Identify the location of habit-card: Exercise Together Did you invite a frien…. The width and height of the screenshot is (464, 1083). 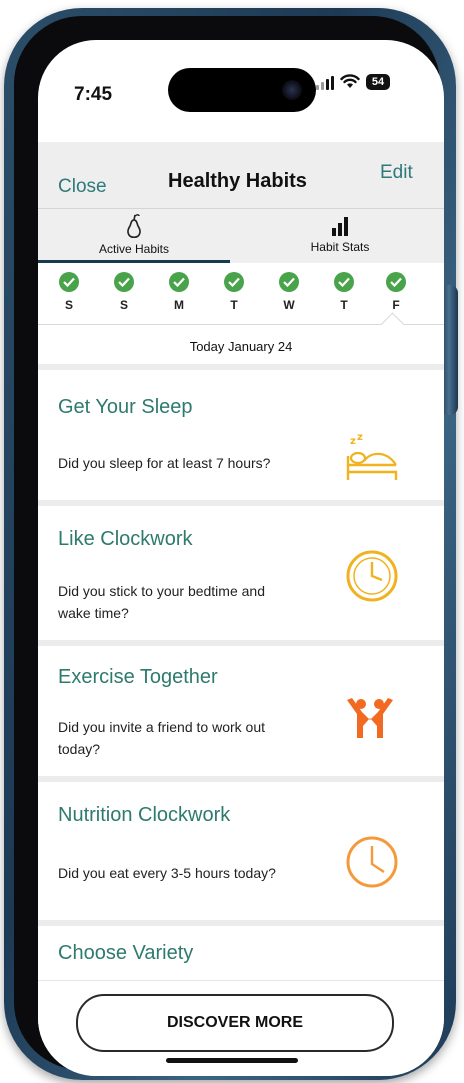
(241, 711).